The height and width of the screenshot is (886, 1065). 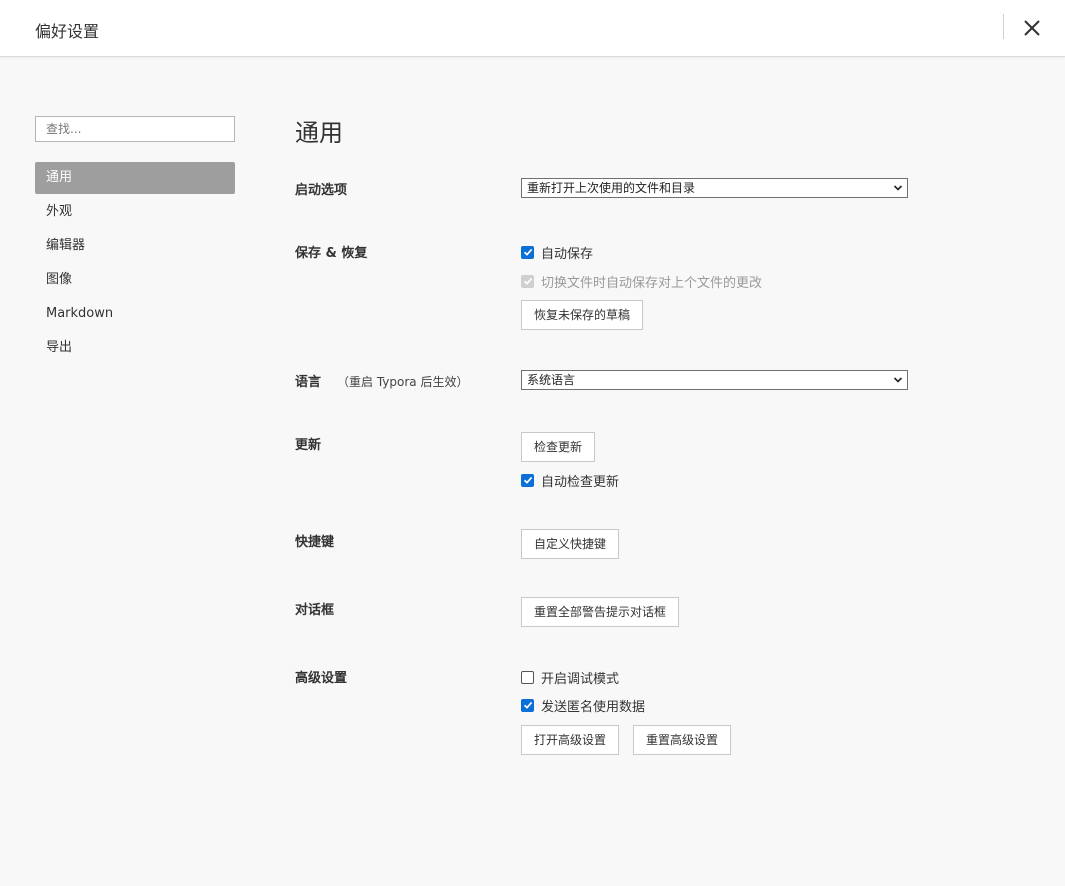 What do you see at coordinates (135, 348) in the screenshot?
I see `sidebar-item-export: 导出` at bounding box center [135, 348].